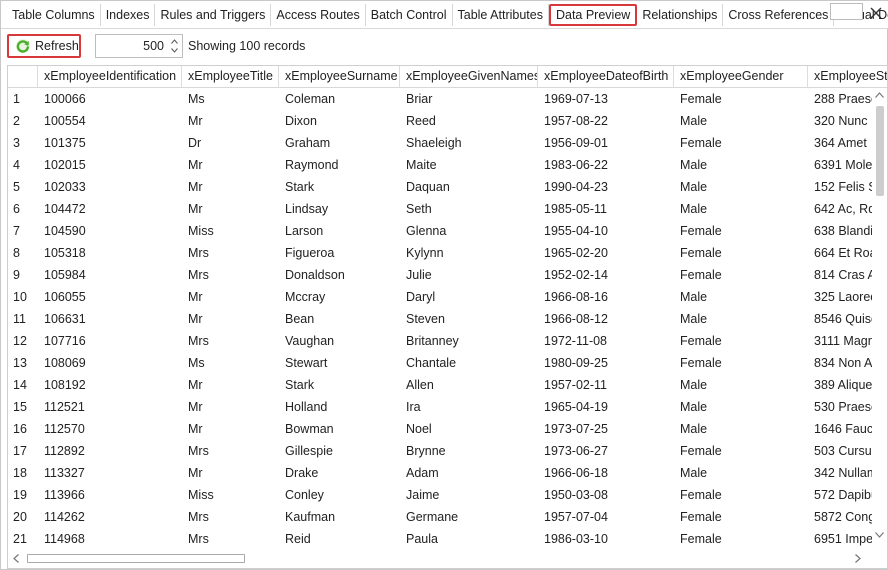  What do you see at coordinates (469, 385) in the screenshot?
I see `table-cell: Allen` at bounding box center [469, 385].